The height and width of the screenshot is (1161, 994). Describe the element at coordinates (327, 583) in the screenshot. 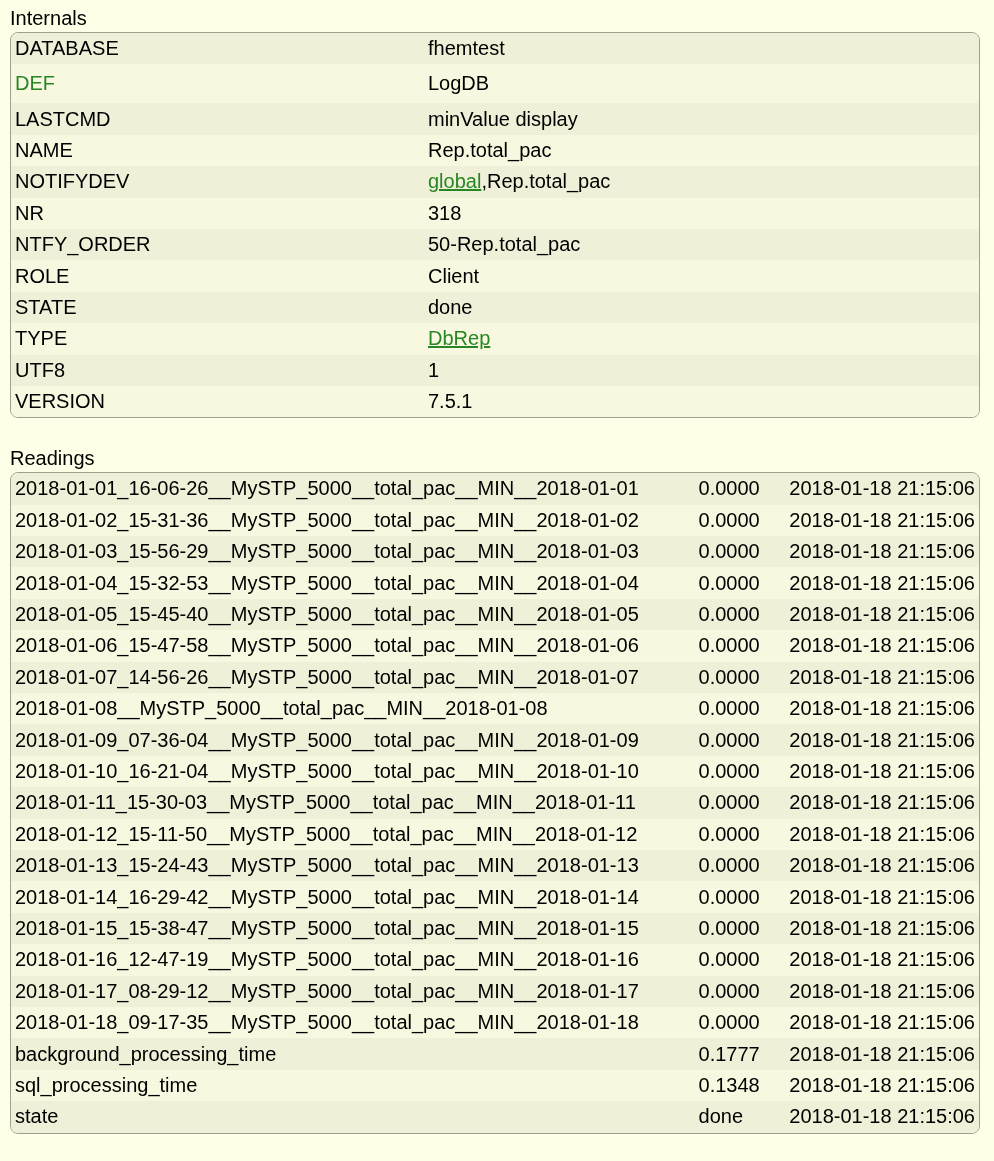

I see `reading-name-cell-text: 2018-01-04_15-32-53__MySTP_5000__total_pac__MIN__2018-01-04` at that location.